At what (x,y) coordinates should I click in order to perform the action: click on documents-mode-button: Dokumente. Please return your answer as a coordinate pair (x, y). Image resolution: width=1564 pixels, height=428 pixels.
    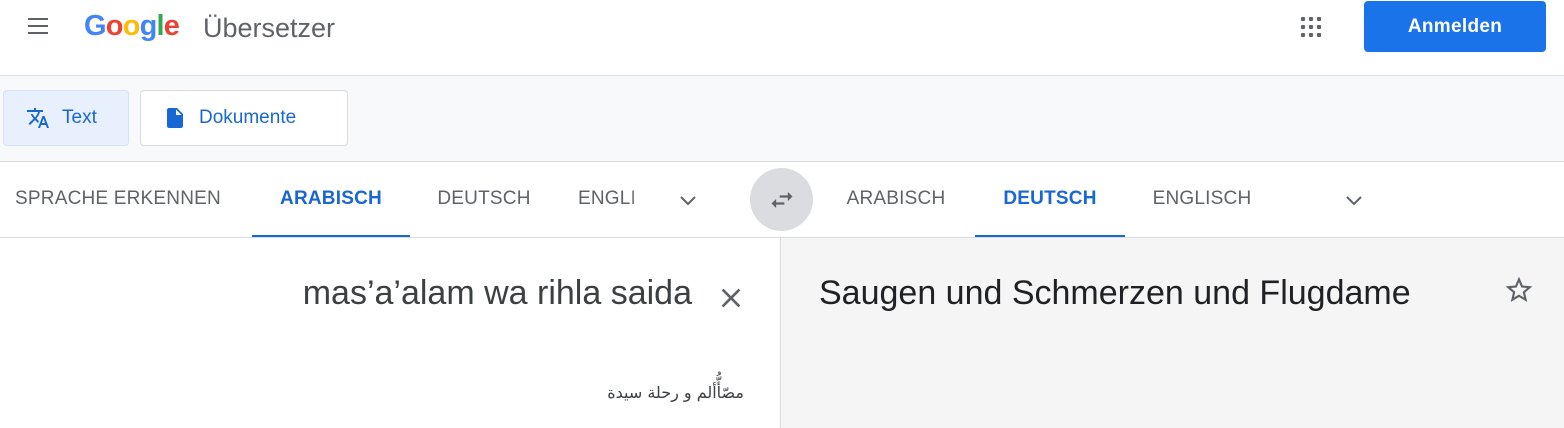
    Looking at the image, I should click on (244, 118).